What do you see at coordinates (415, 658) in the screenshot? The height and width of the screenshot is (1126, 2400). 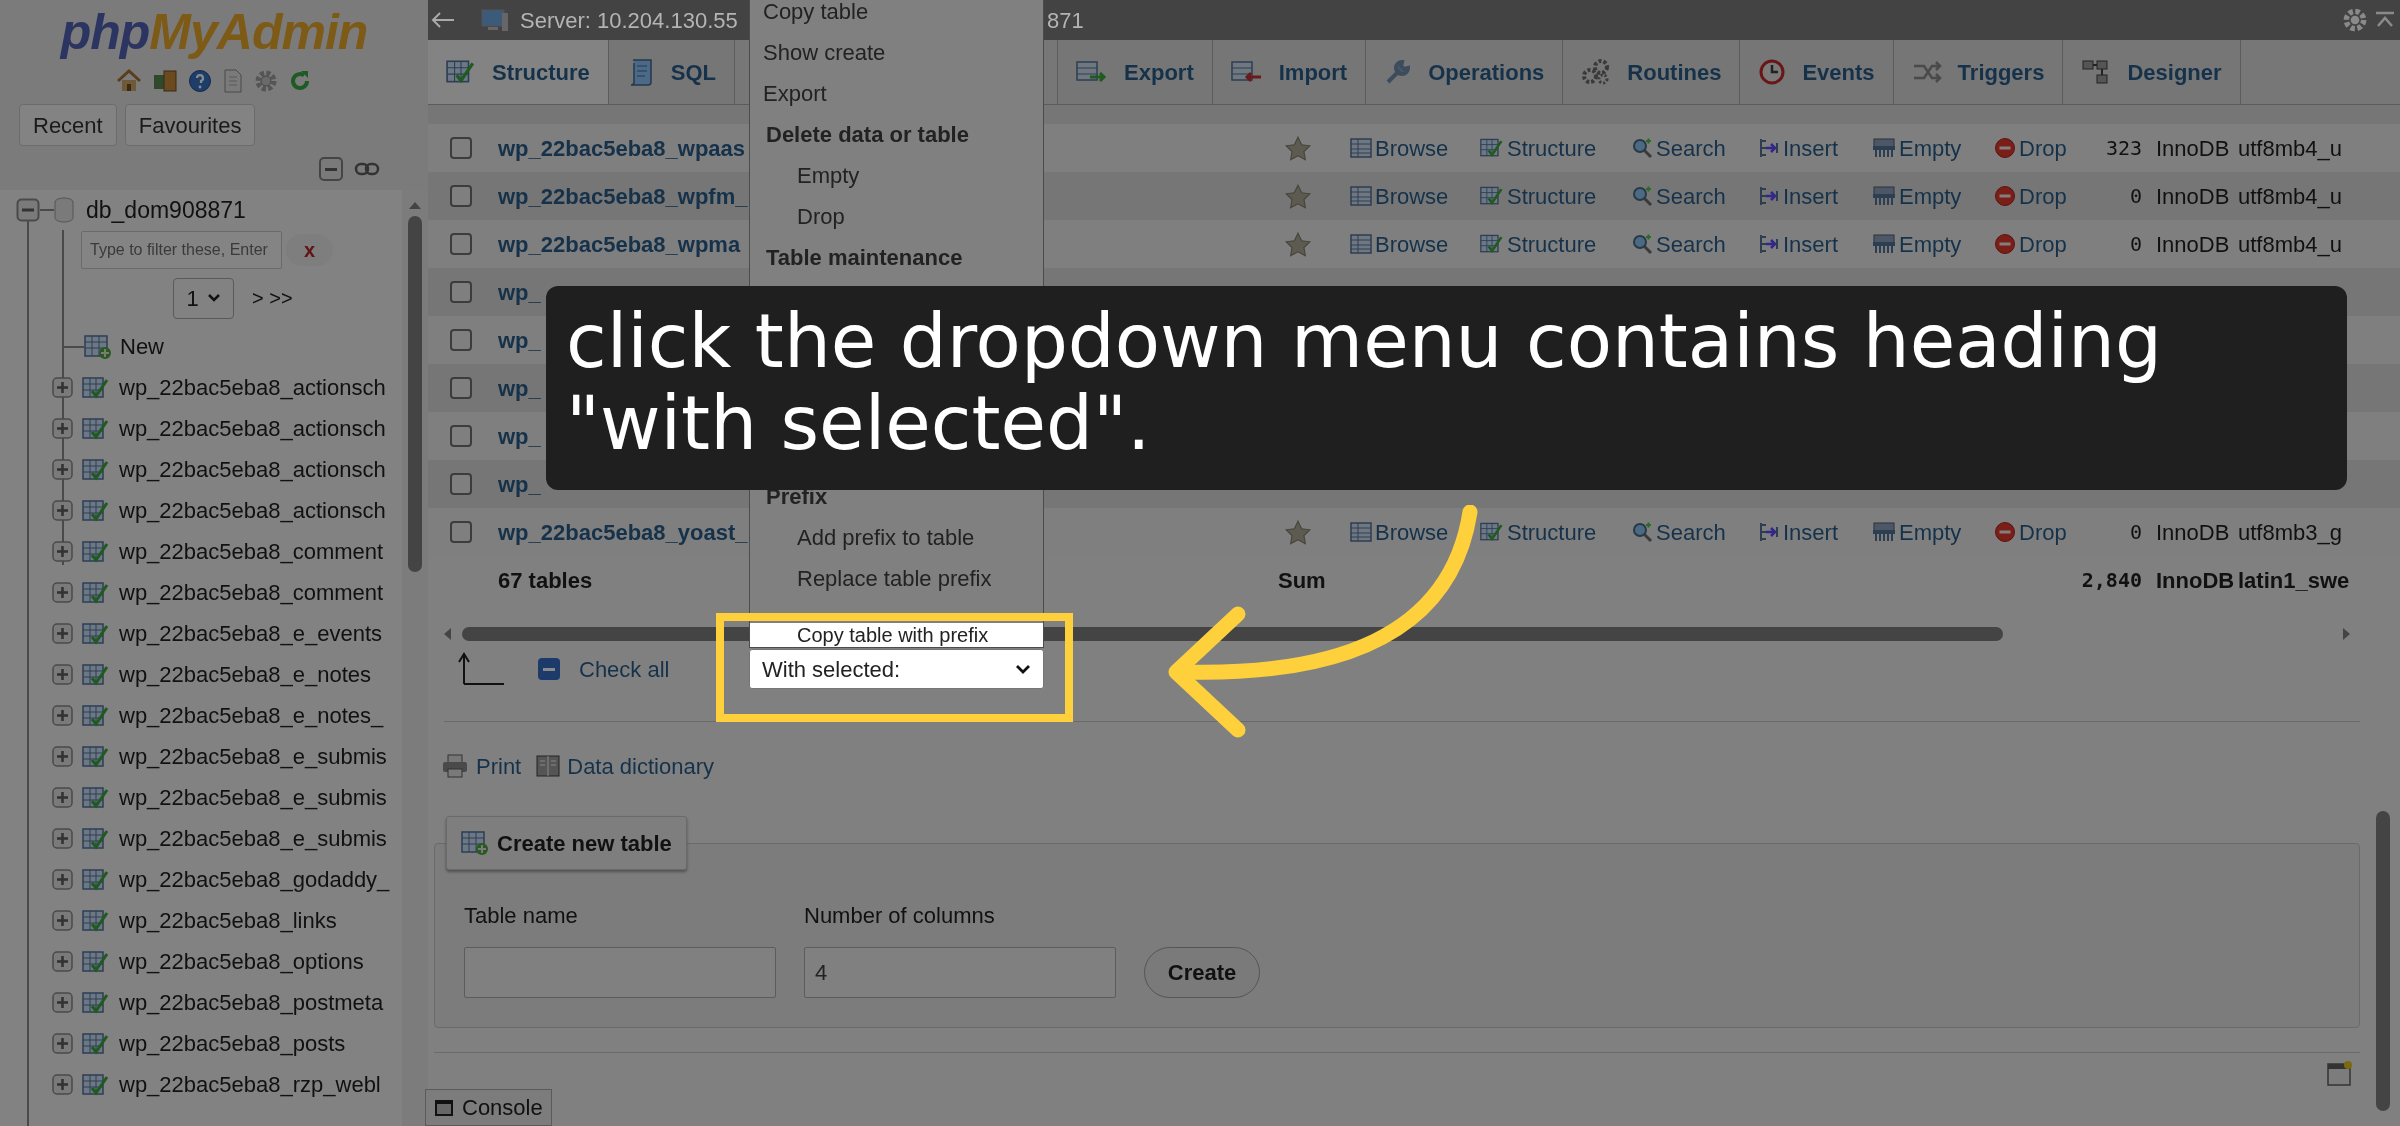 I see `scrollbar` at bounding box center [415, 658].